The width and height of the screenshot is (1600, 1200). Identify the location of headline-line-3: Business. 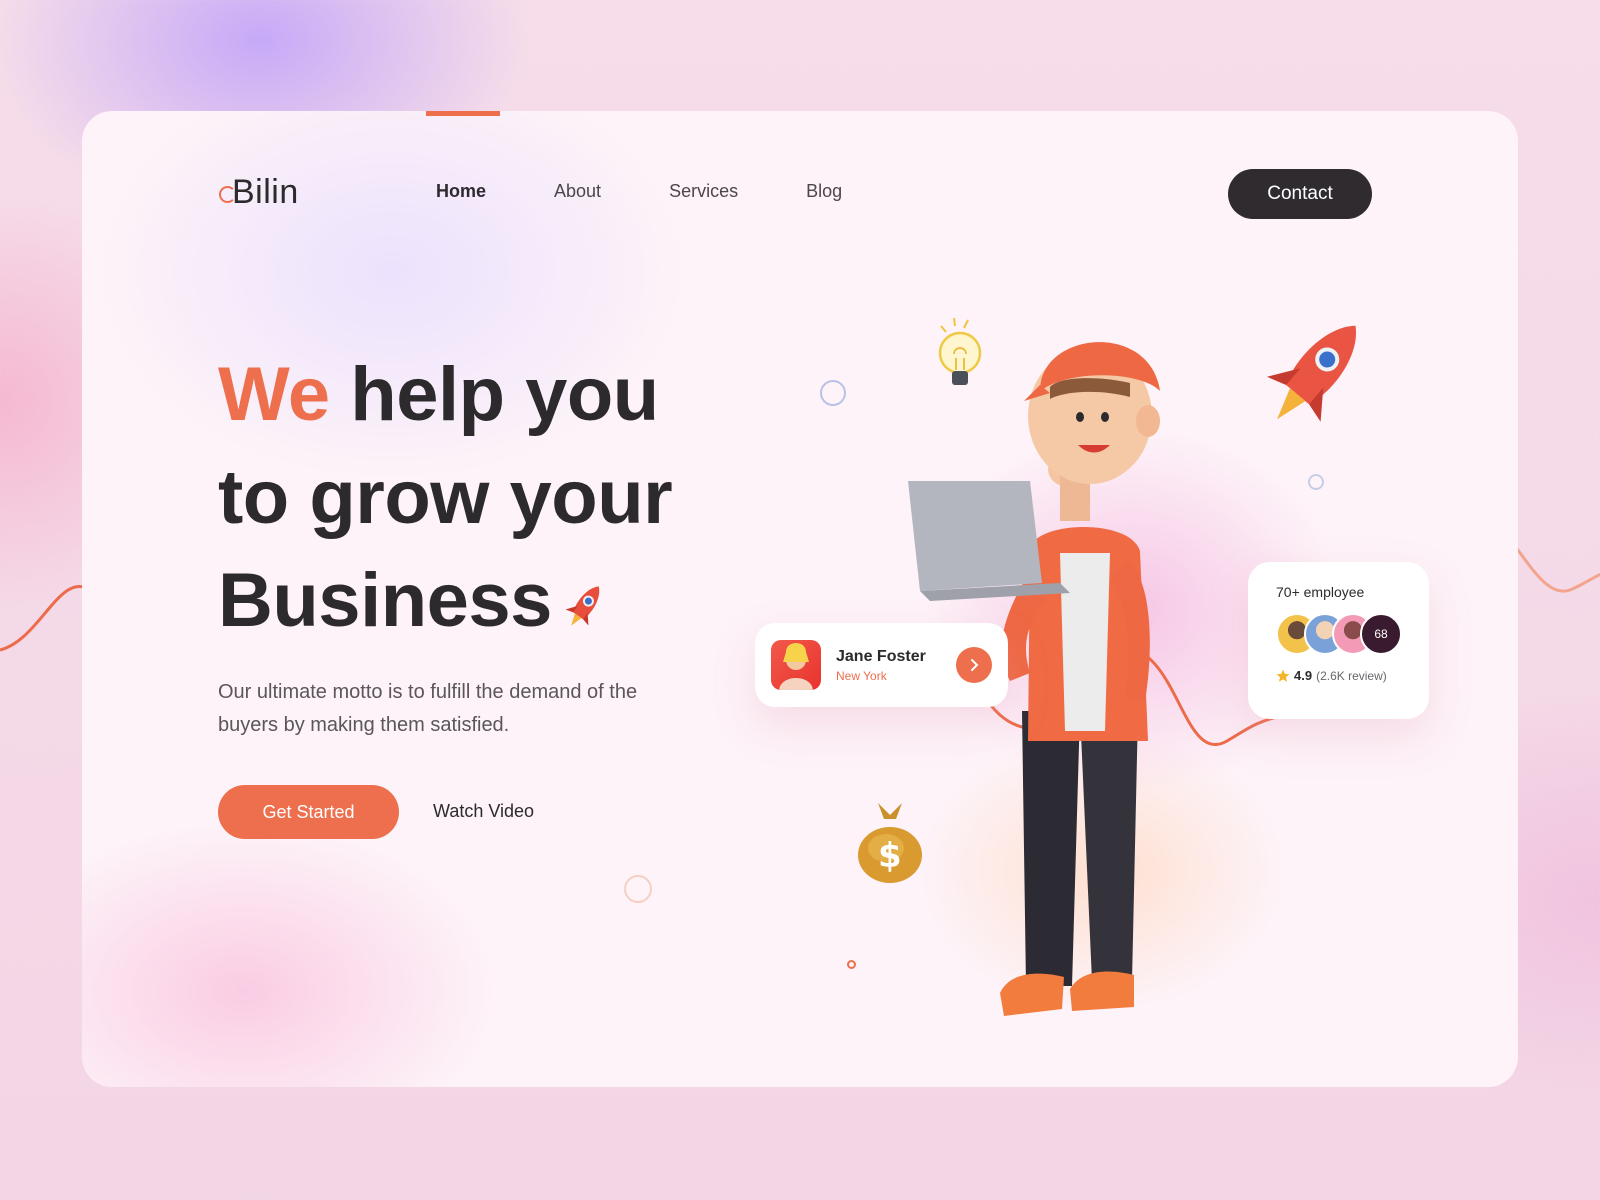
(498, 600).